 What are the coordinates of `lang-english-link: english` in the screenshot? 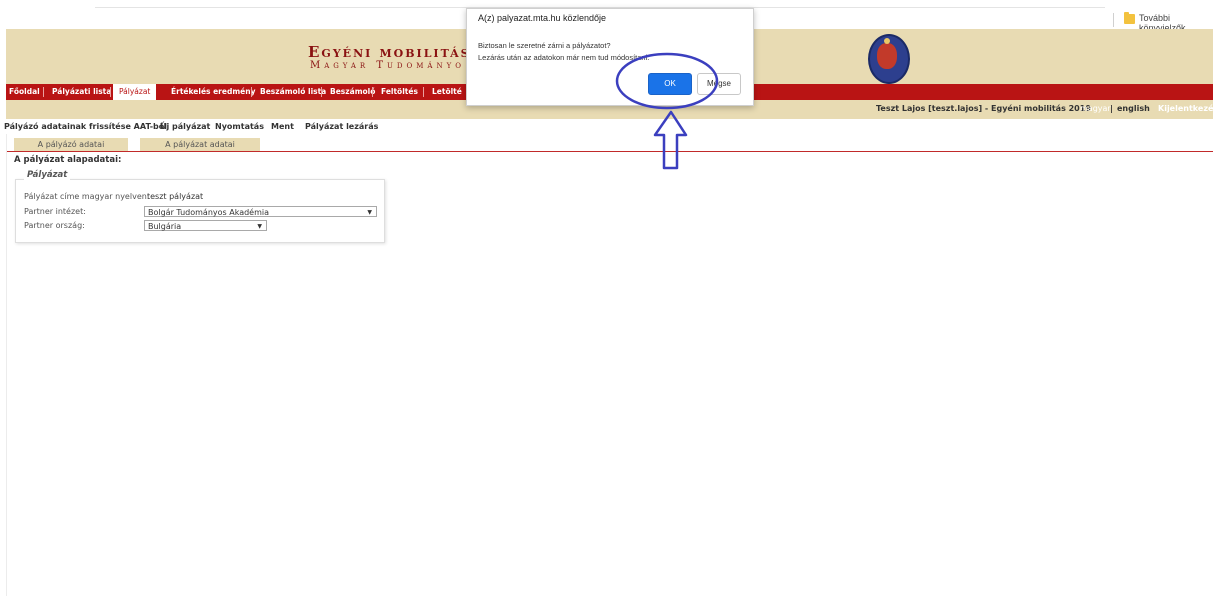 It's located at (1133, 108).